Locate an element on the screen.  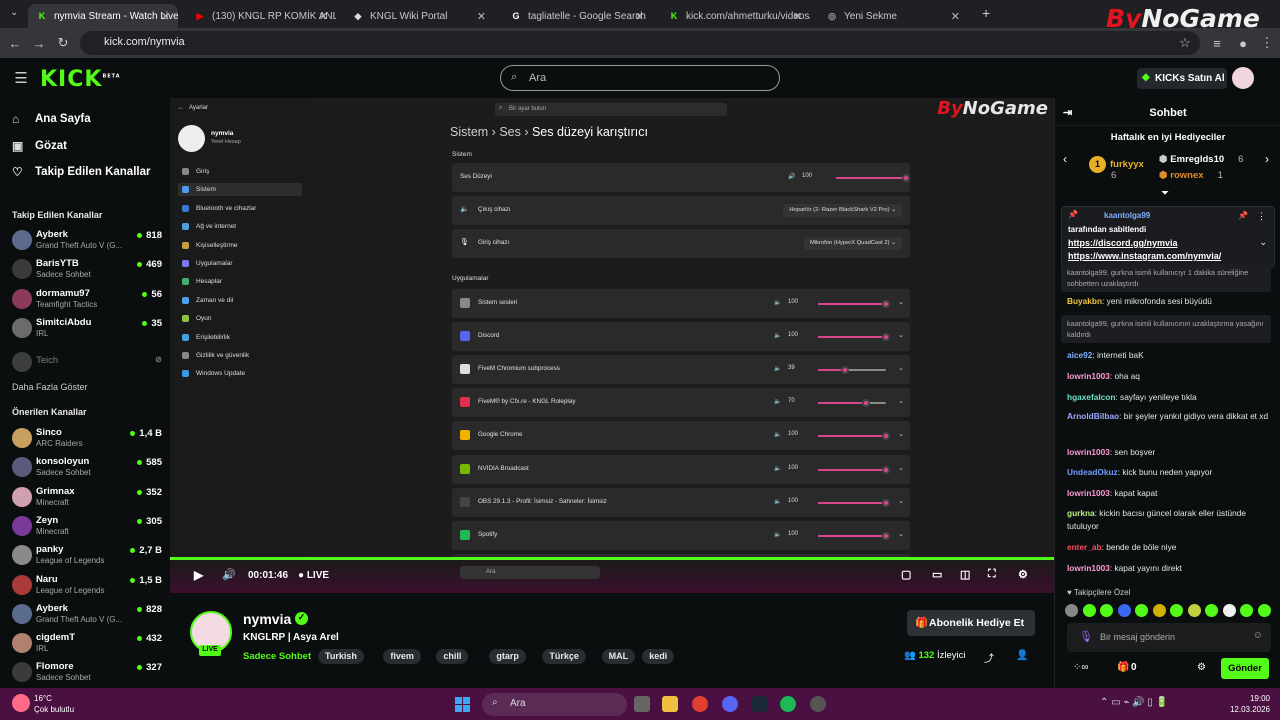
stream-tag: gtarp is located at coordinates (507, 656).